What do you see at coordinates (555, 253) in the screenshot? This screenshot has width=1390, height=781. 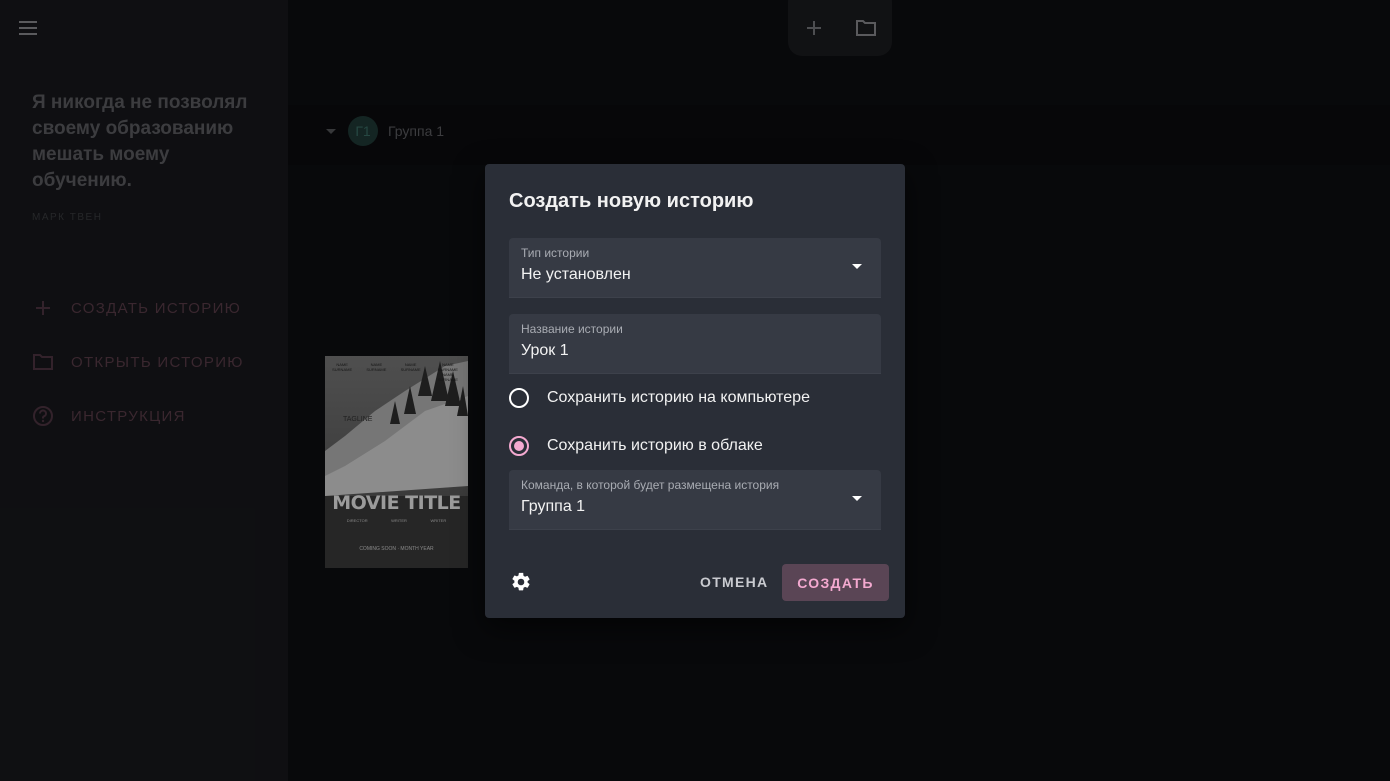 I see `field-label: Тип истории` at bounding box center [555, 253].